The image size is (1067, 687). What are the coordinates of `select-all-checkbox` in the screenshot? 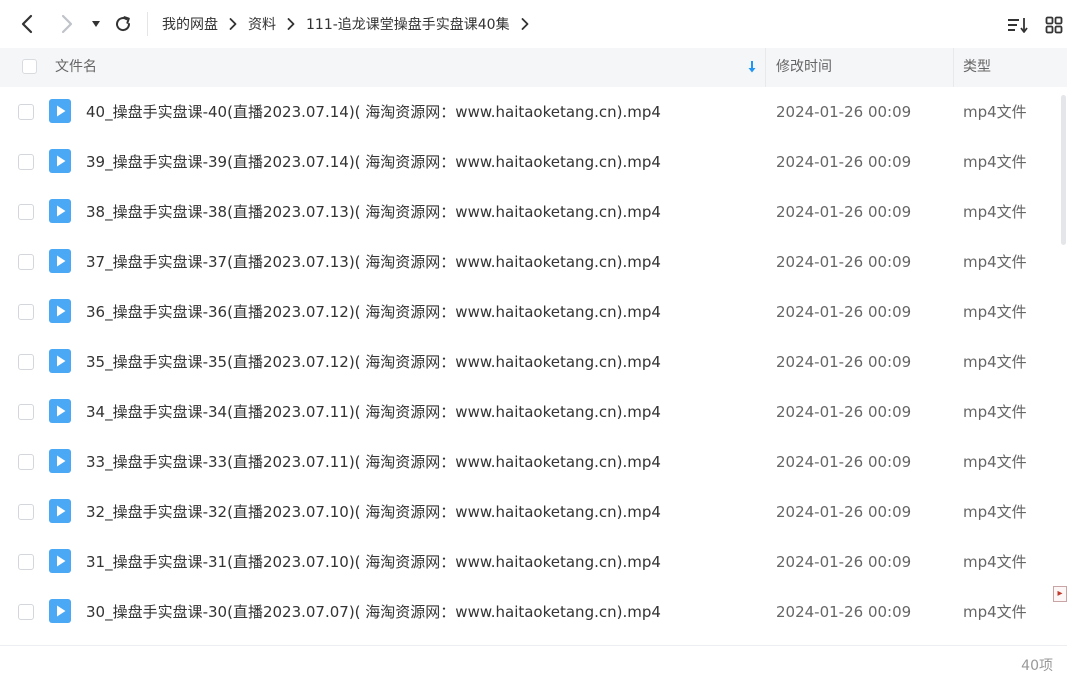 It's located at (29, 66).